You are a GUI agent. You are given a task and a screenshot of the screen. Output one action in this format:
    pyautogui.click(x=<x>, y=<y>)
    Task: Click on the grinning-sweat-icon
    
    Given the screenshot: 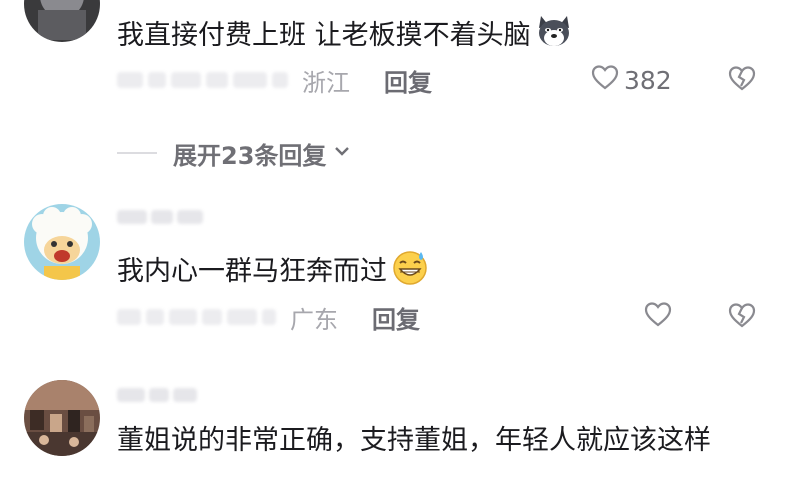 What is the action you would take?
    pyautogui.click(x=410, y=267)
    